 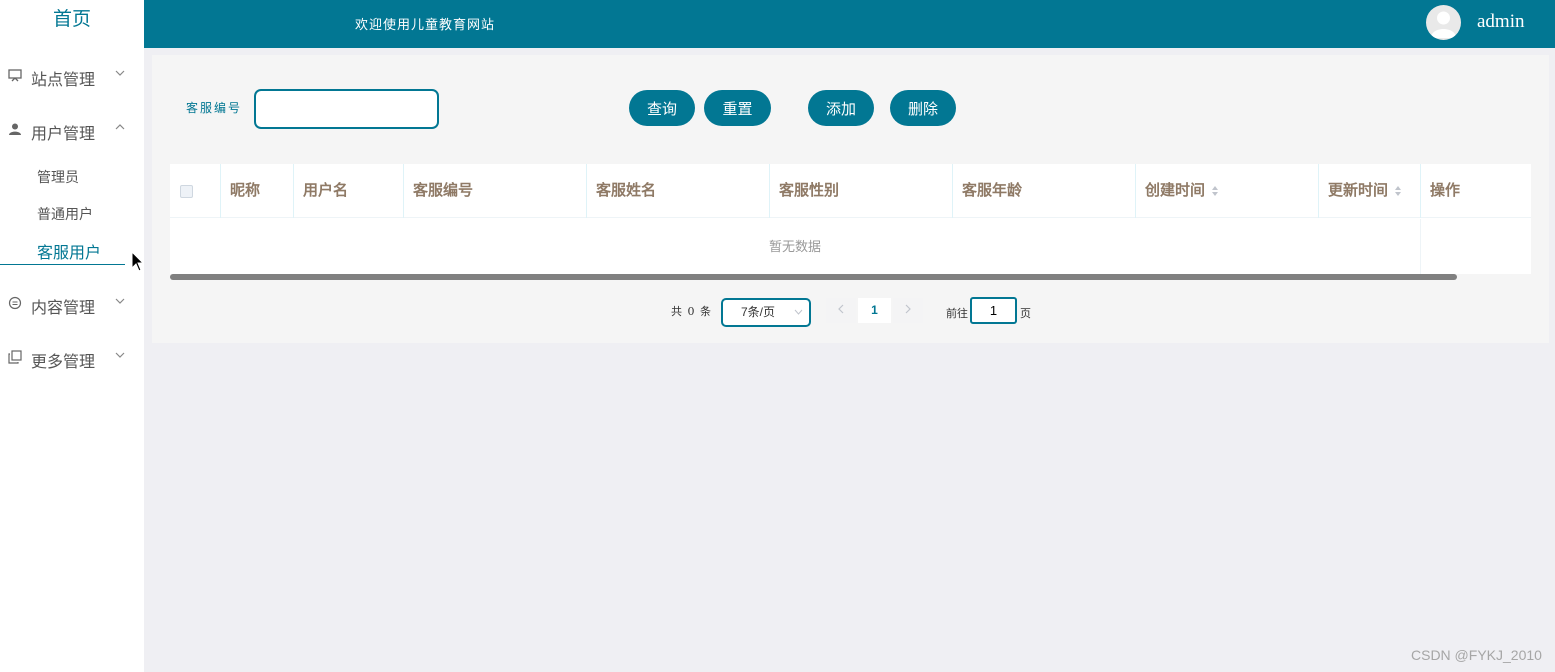 What do you see at coordinates (495, 191) in the screenshot?
I see `column-header: 客服编号` at bounding box center [495, 191].